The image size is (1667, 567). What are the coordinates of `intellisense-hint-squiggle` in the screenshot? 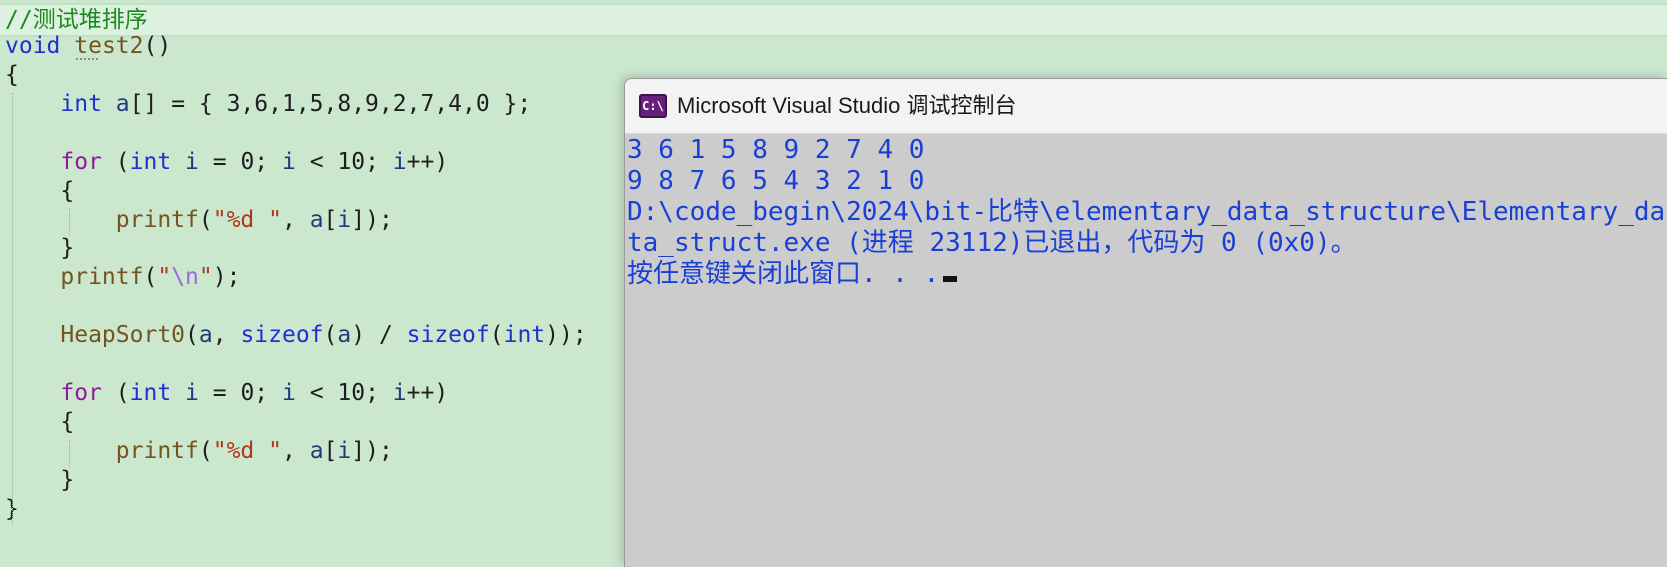 It's located at (87, 59).